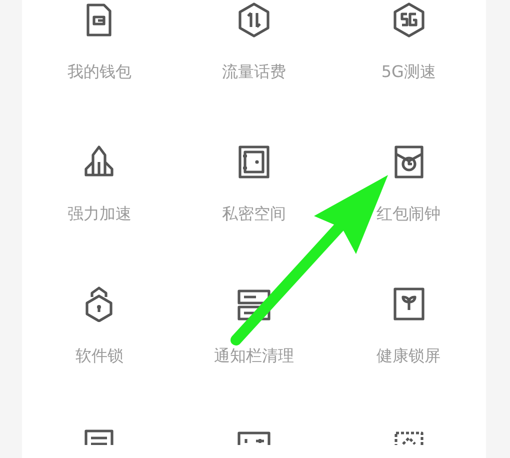  Describe the element at coordinates (99, 72) in the screenshot. I see `tool-label: 我的钱包` at that location.